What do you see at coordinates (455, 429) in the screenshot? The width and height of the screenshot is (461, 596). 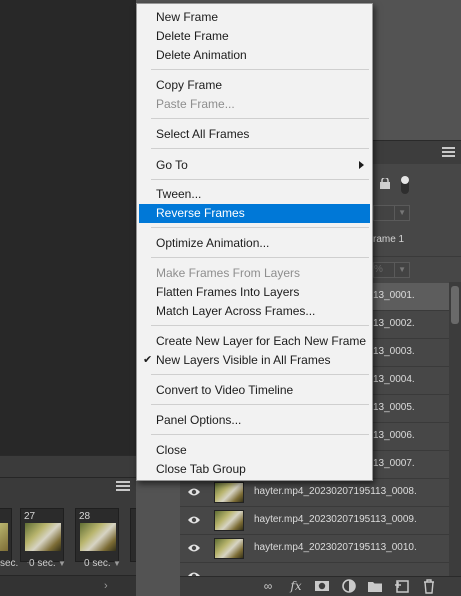 I see `layers-scrollbar` at bounding box center [455, 429].